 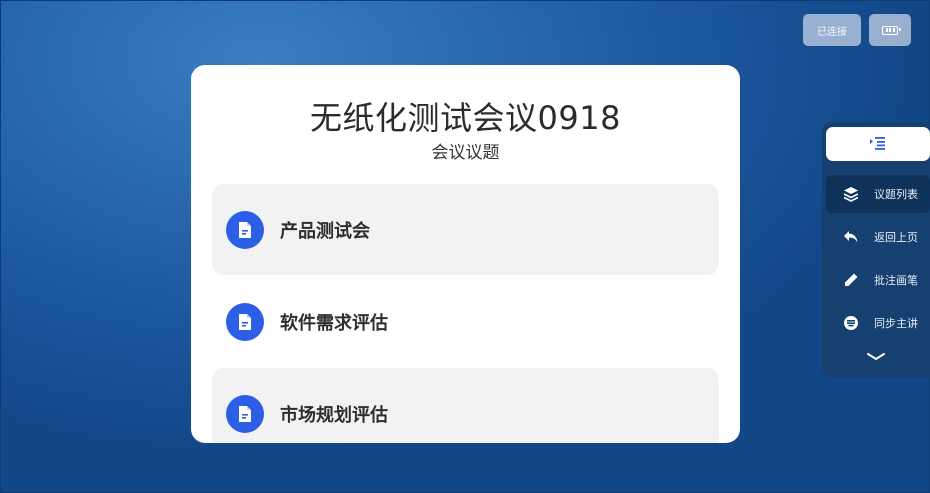 I want to click on topic-label: 软件需求评估, so click(x=334, y=323).